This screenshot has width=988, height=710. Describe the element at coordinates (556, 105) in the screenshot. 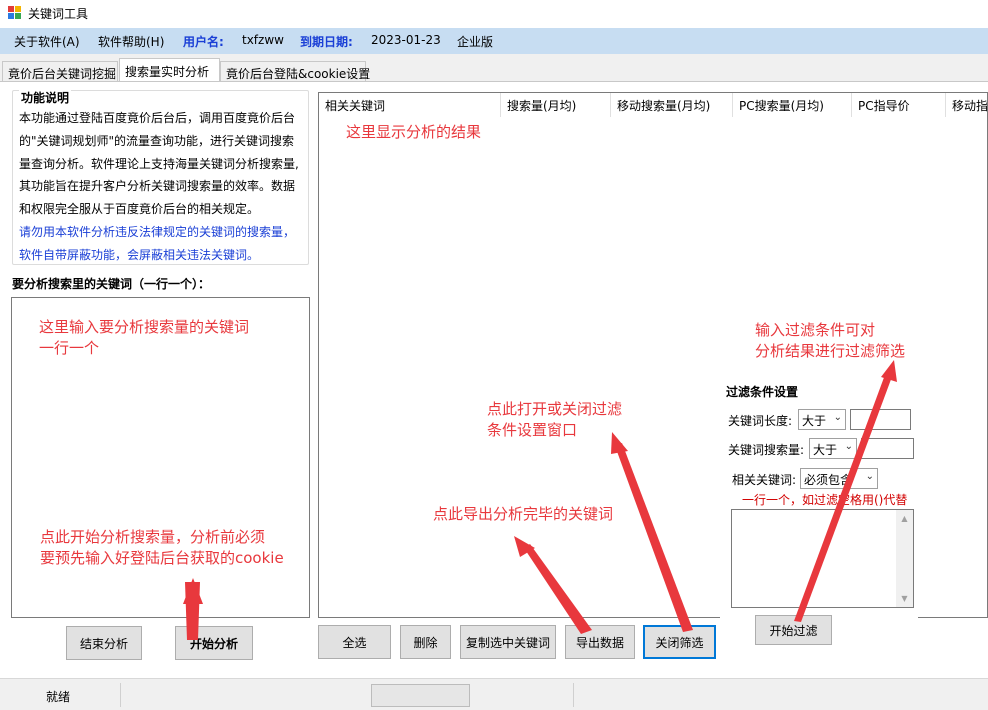

I see `col-search-volume: 搜索量(月均)` at that location.